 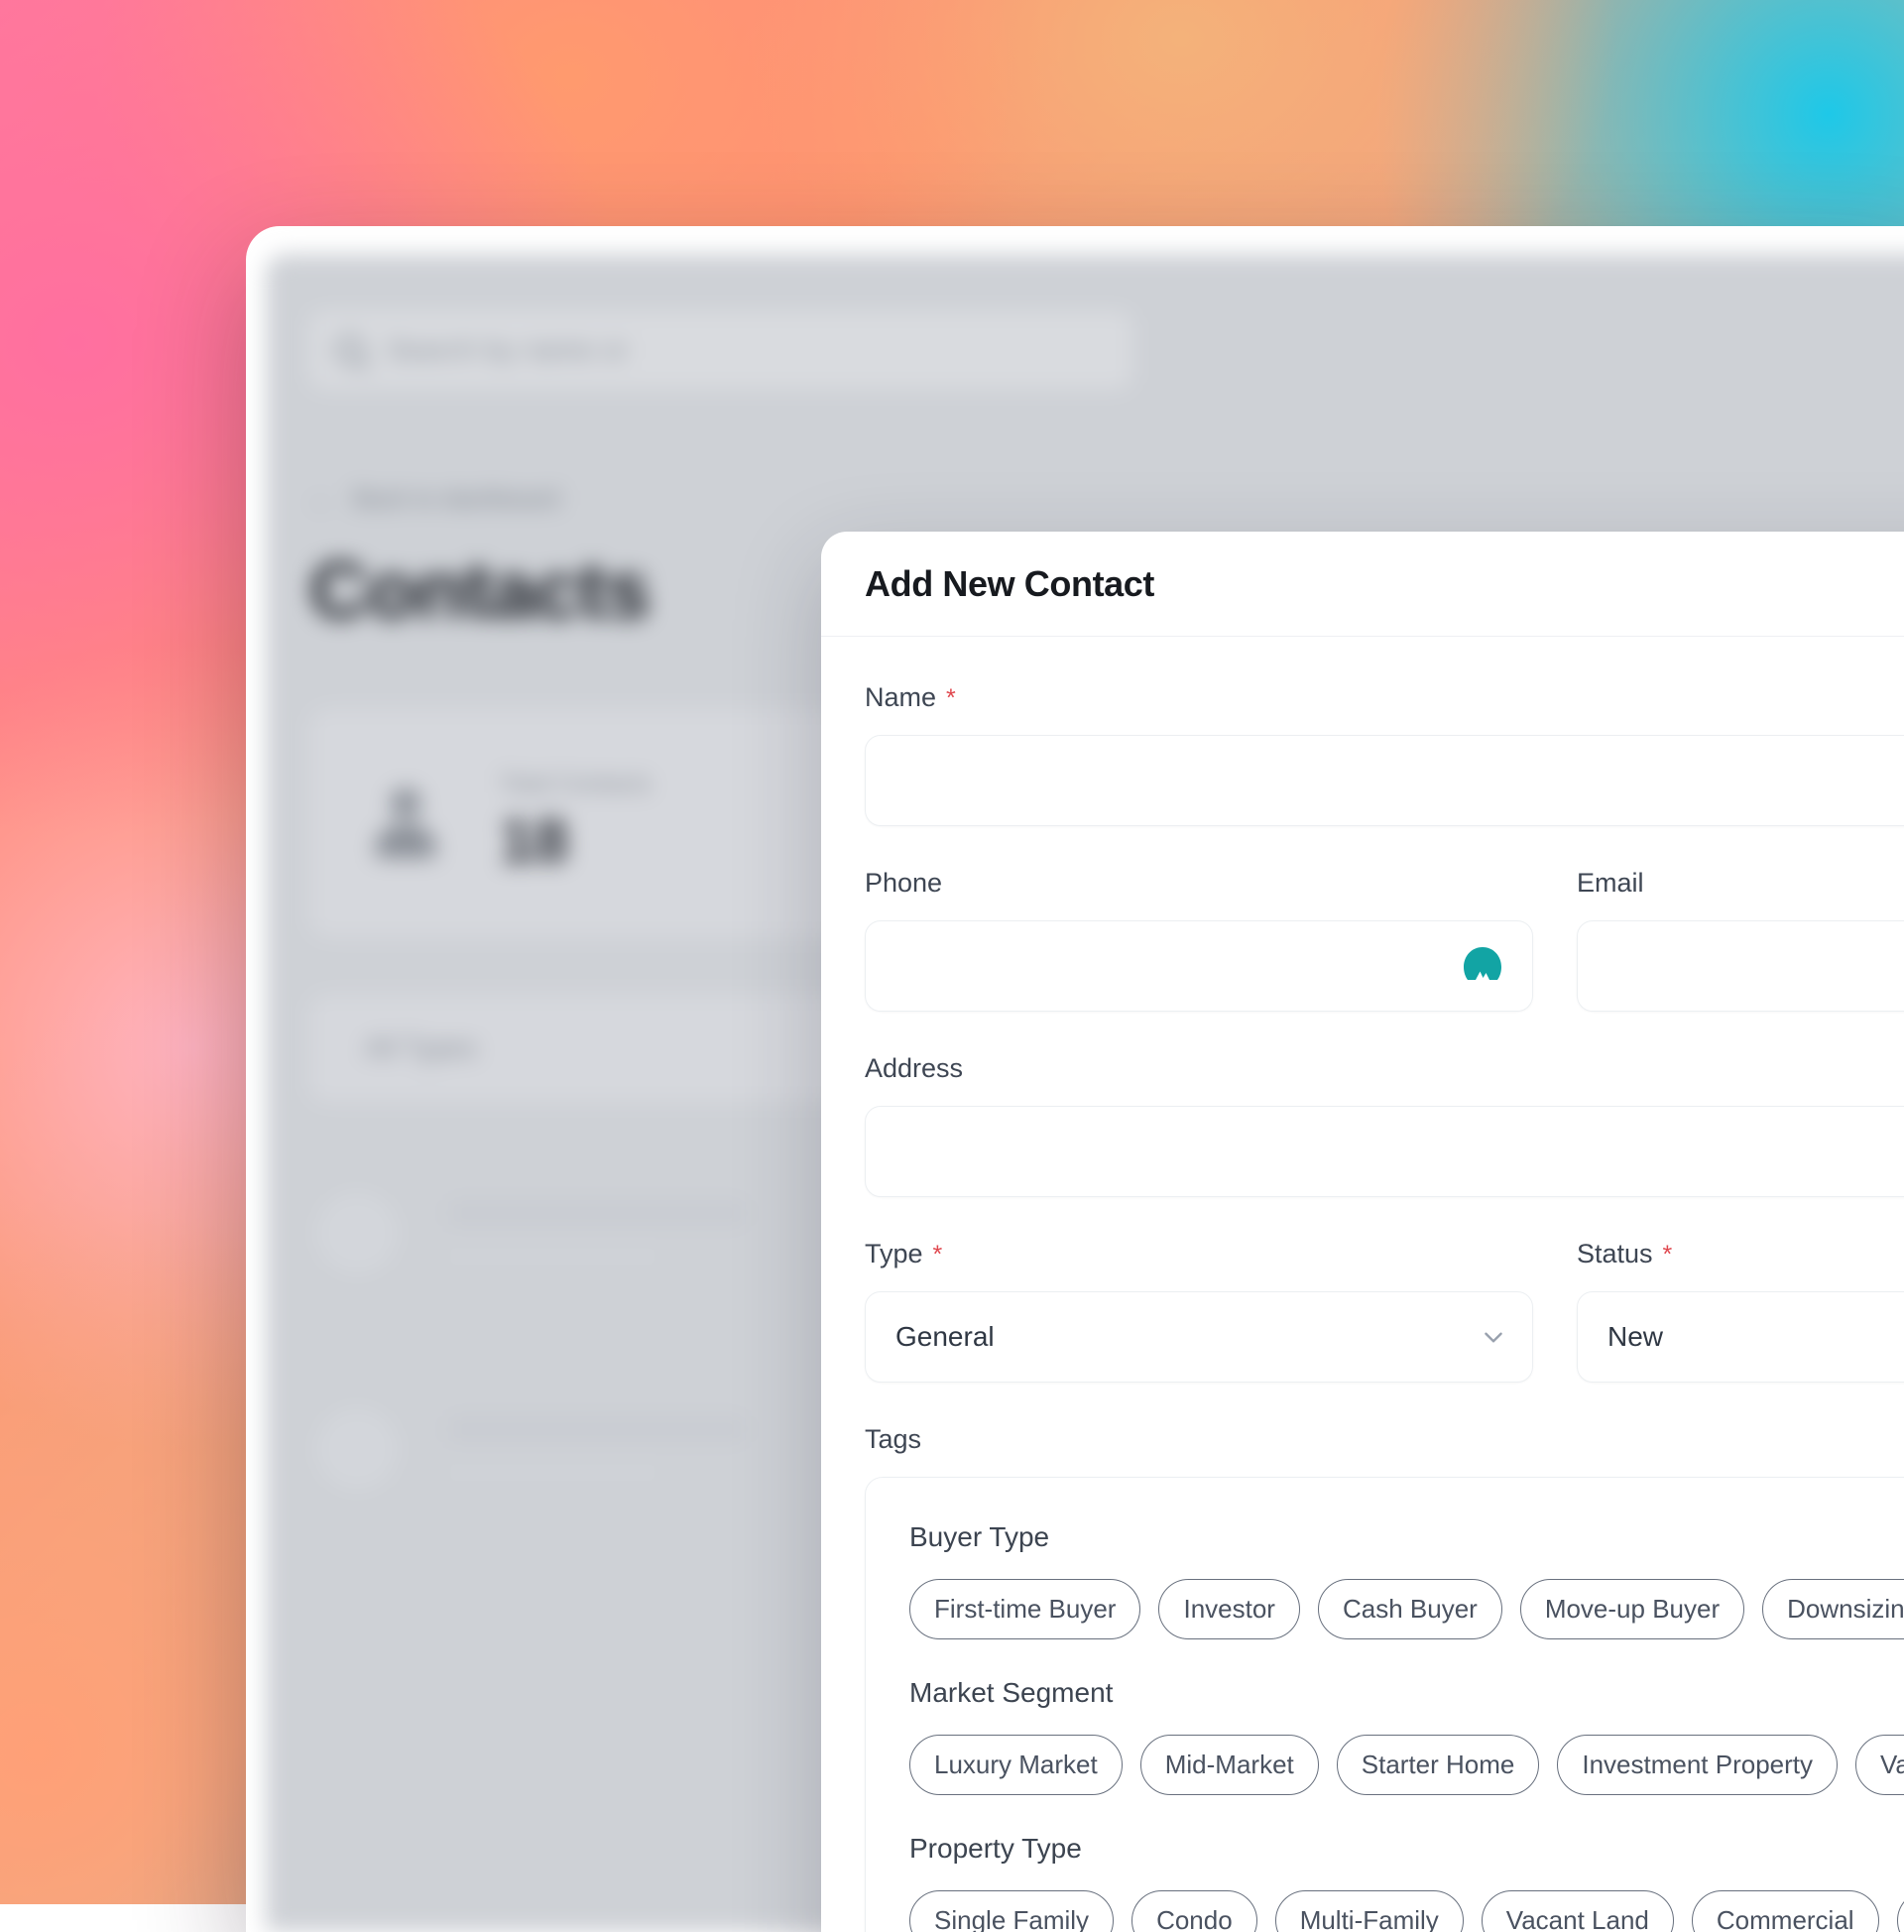 I want to click on email-input, so click(x=1740, y=966).